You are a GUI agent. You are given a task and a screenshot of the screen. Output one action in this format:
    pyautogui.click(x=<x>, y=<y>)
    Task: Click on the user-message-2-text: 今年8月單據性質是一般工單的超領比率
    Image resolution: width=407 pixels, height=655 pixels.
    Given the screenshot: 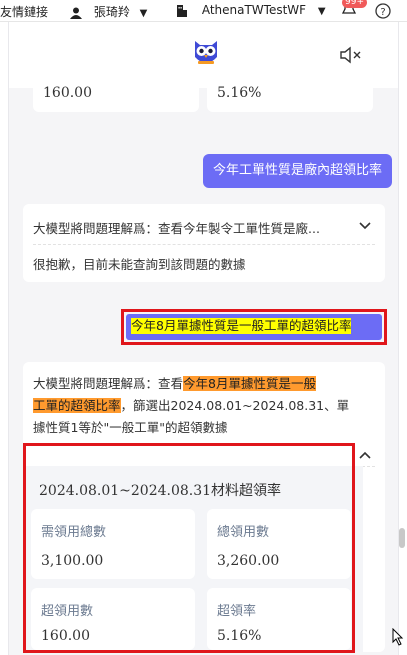 What is the action you would take?
    pyautogui.click(x=241, y=326)
    